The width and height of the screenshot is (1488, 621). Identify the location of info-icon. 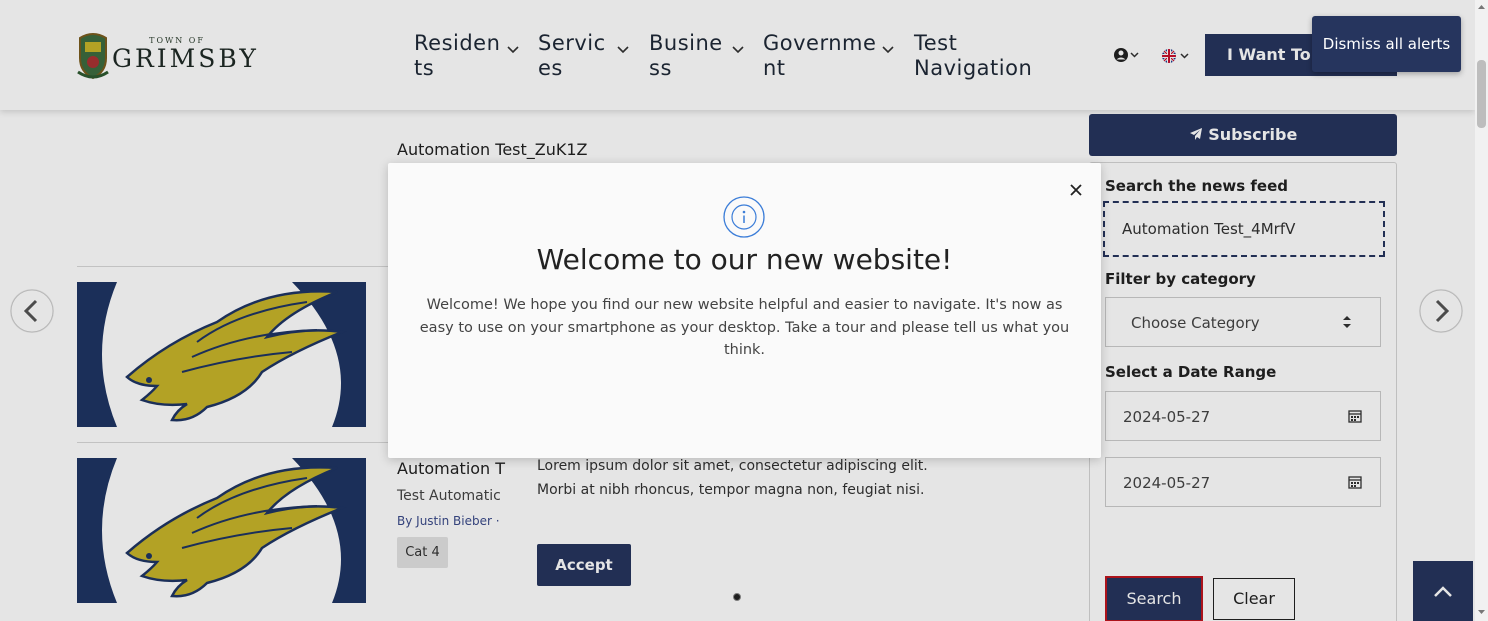
(744, 217).